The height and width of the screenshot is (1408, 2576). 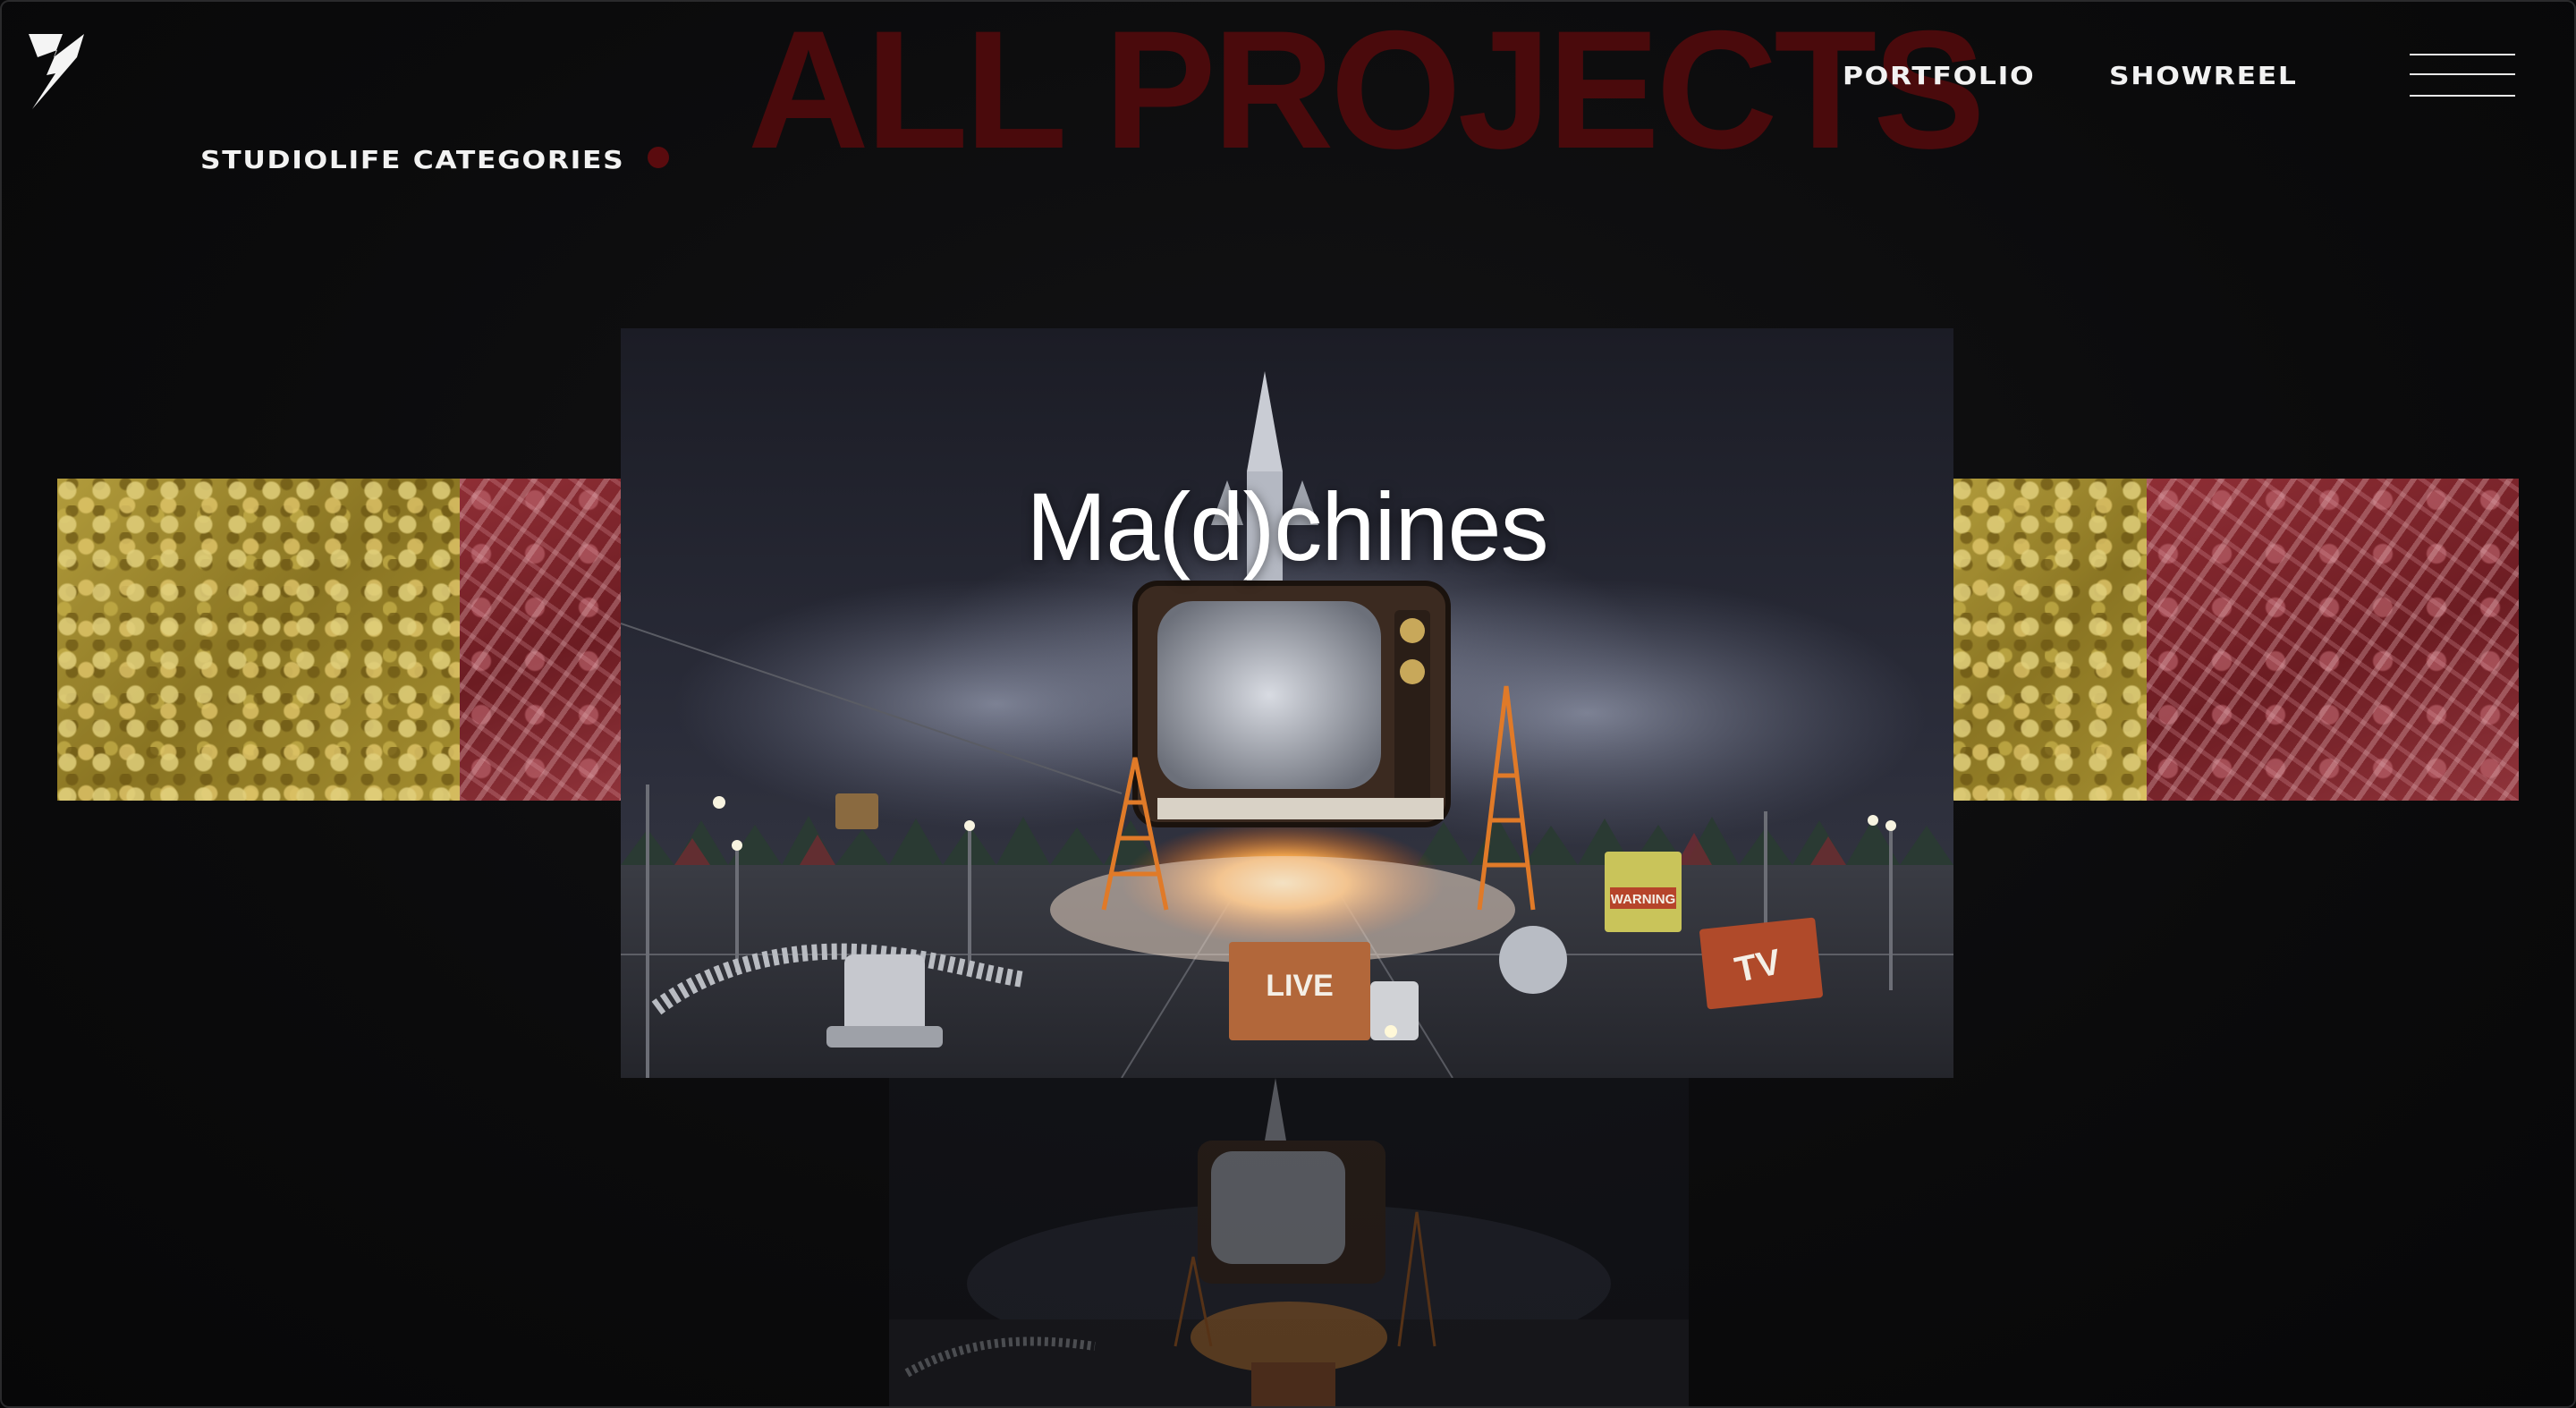 I want to click on page-title: ALL PROJECTS, so click(x=1367, y=91).